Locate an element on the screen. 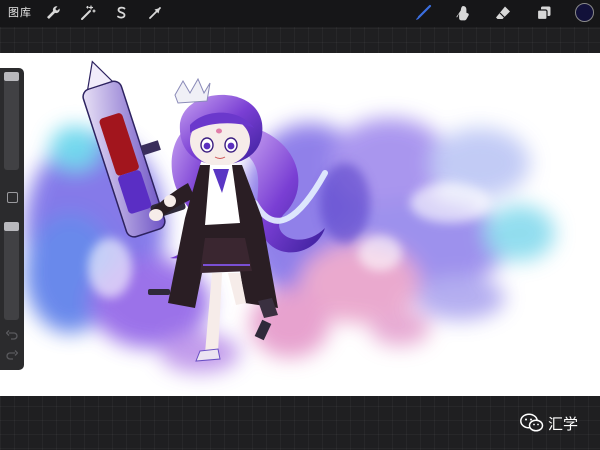 The image size is (600, 450). color-picker-button is located at coordinates (584, 12).